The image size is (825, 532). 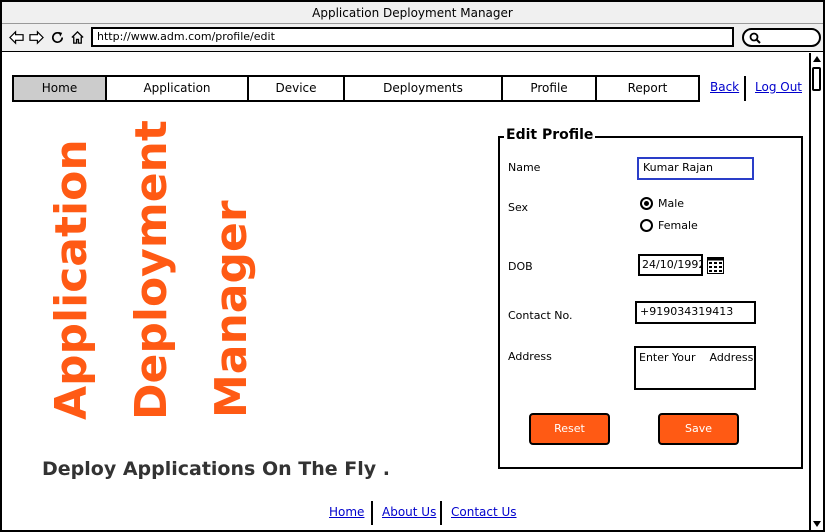 What do you see at coordinates (678, 225) in the screenshot?
I see `radio-label-female: Female` at bounding box center [678, 225].